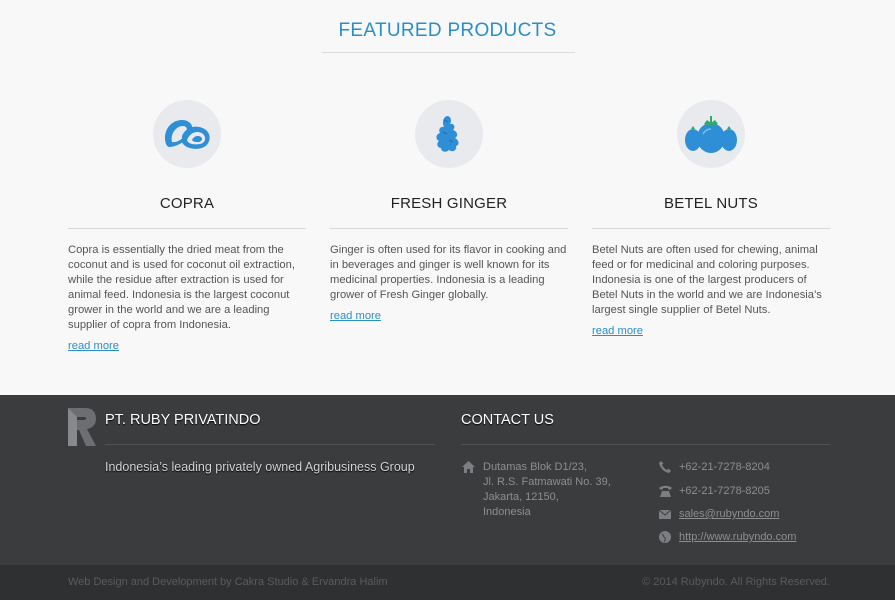 This screenshot has height=600, width=895. Describe the element at coordinates (507, 512) in the screenshot. I see `address-line: Indonesia` at that location.